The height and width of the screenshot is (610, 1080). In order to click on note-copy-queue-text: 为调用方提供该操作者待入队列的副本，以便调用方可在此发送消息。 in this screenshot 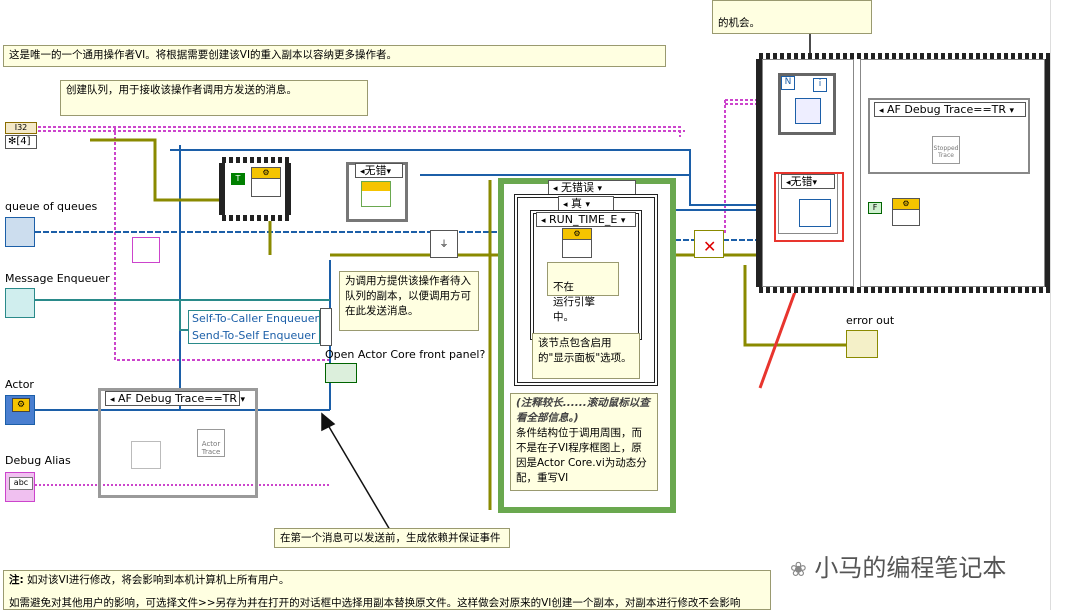, I will do `click(408, 296)`.